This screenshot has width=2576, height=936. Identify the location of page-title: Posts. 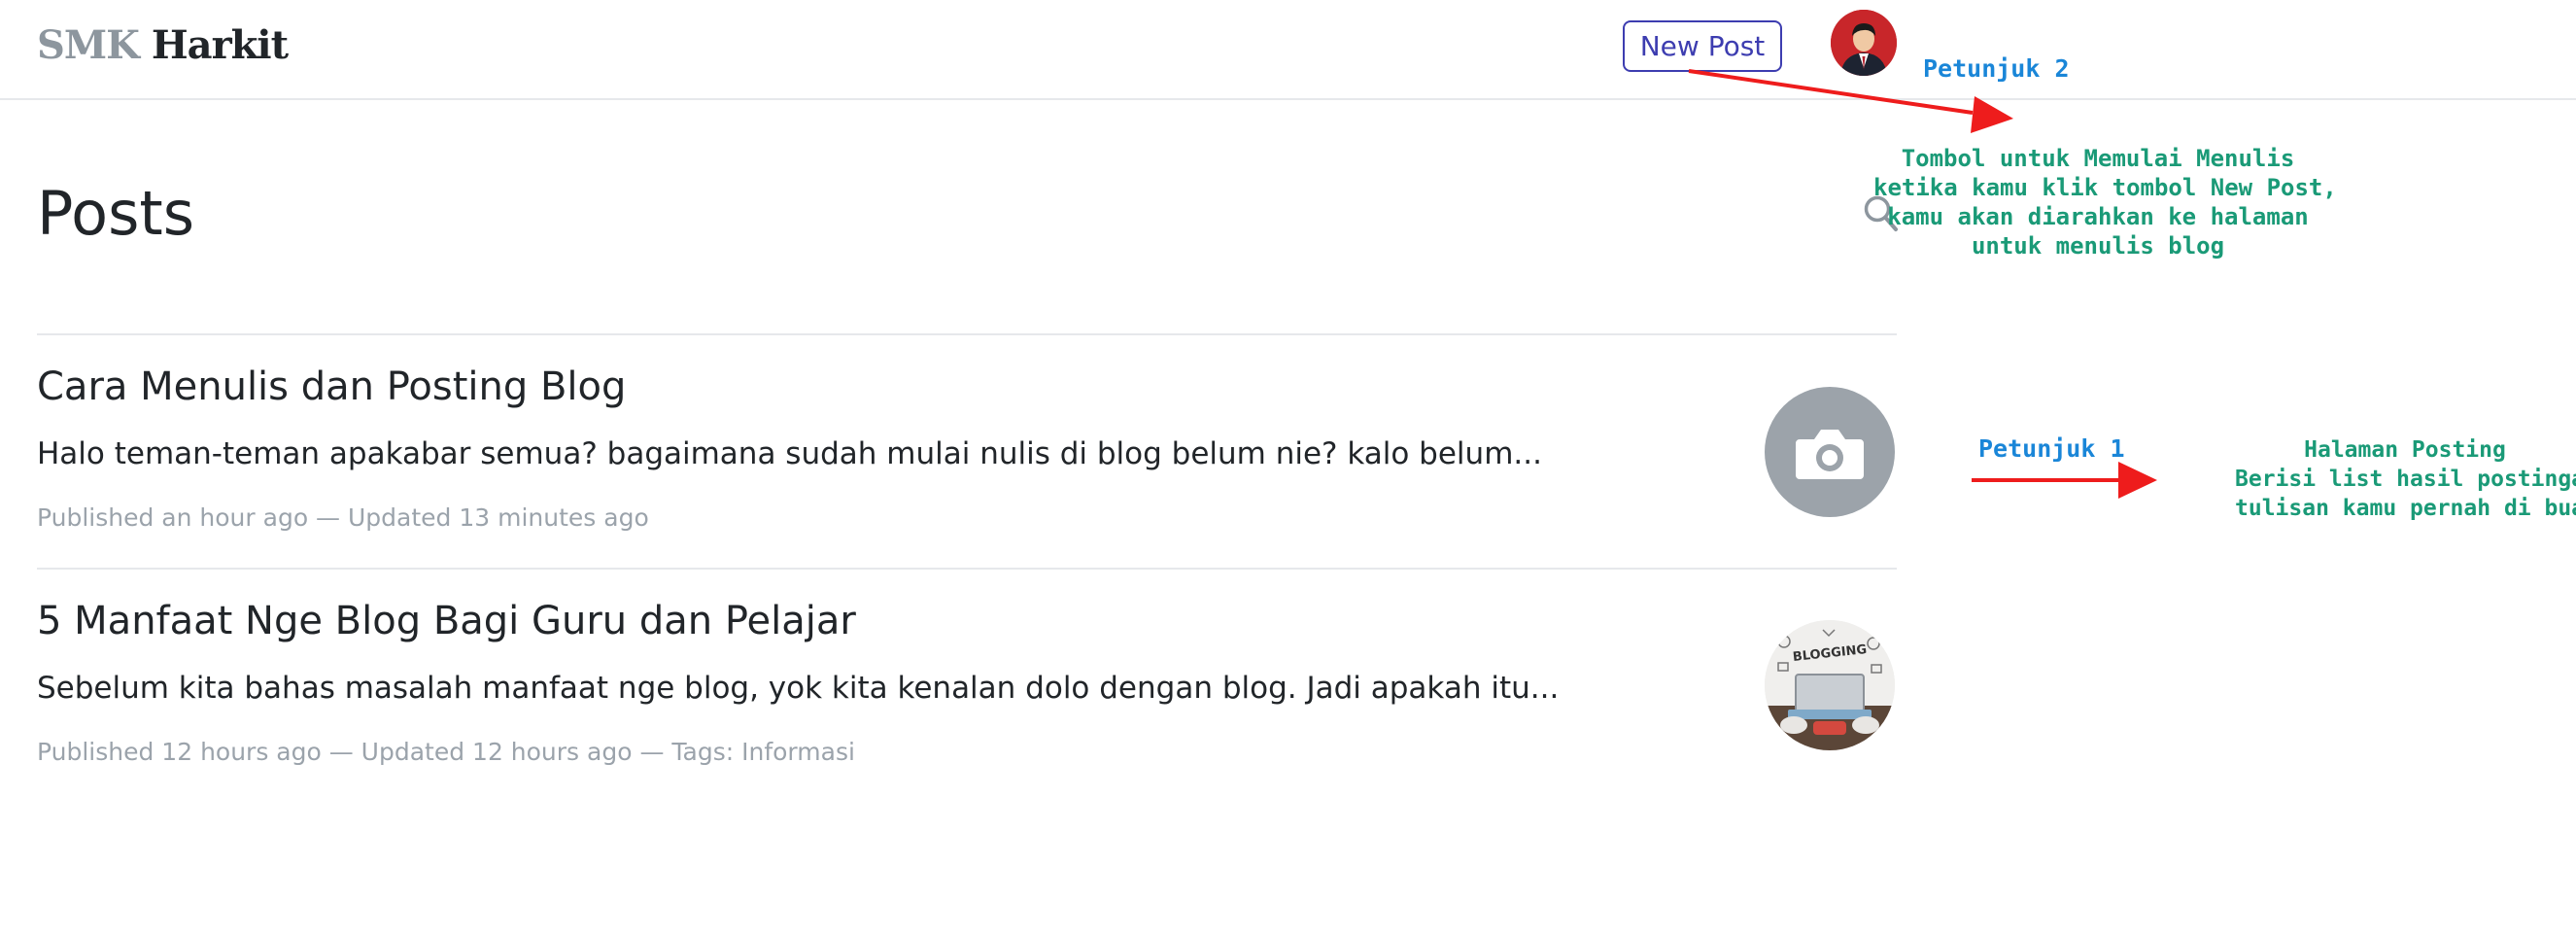
(116, 213).